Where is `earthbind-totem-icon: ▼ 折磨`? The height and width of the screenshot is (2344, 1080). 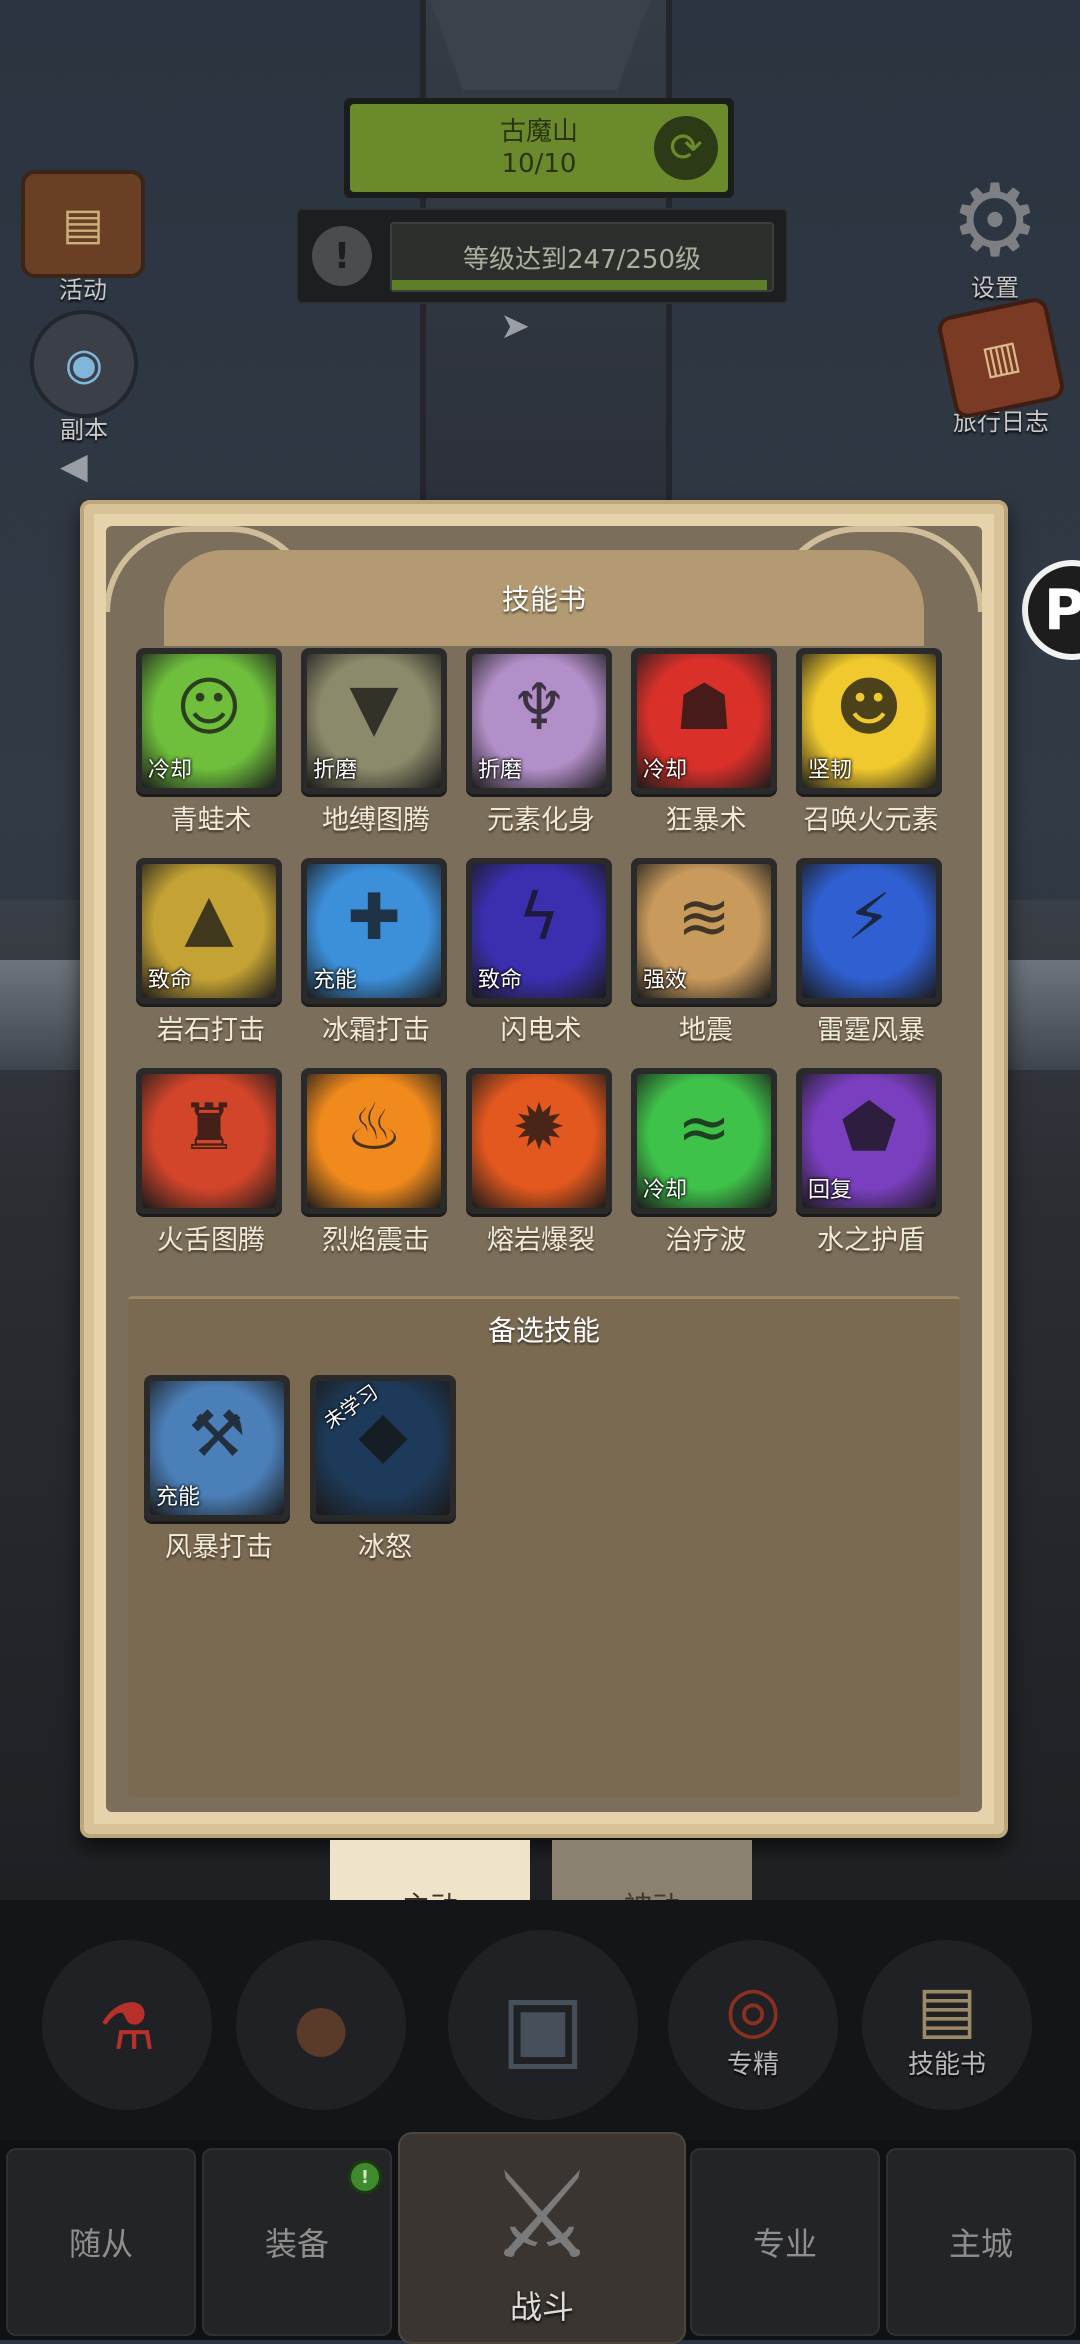
earthbind-totem-icon: ▼ 折磨 is located at coordinates (374, 721).